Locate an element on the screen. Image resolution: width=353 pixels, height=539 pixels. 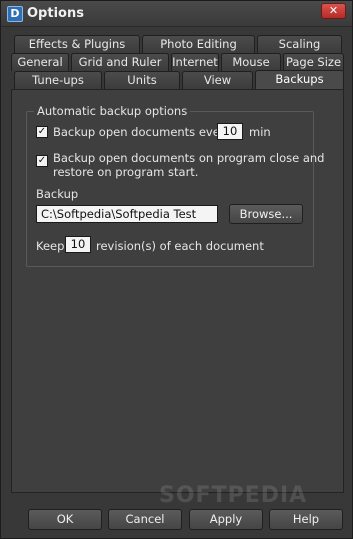
watermark: SOFTPEDIA is located at coordinates (233, 495).